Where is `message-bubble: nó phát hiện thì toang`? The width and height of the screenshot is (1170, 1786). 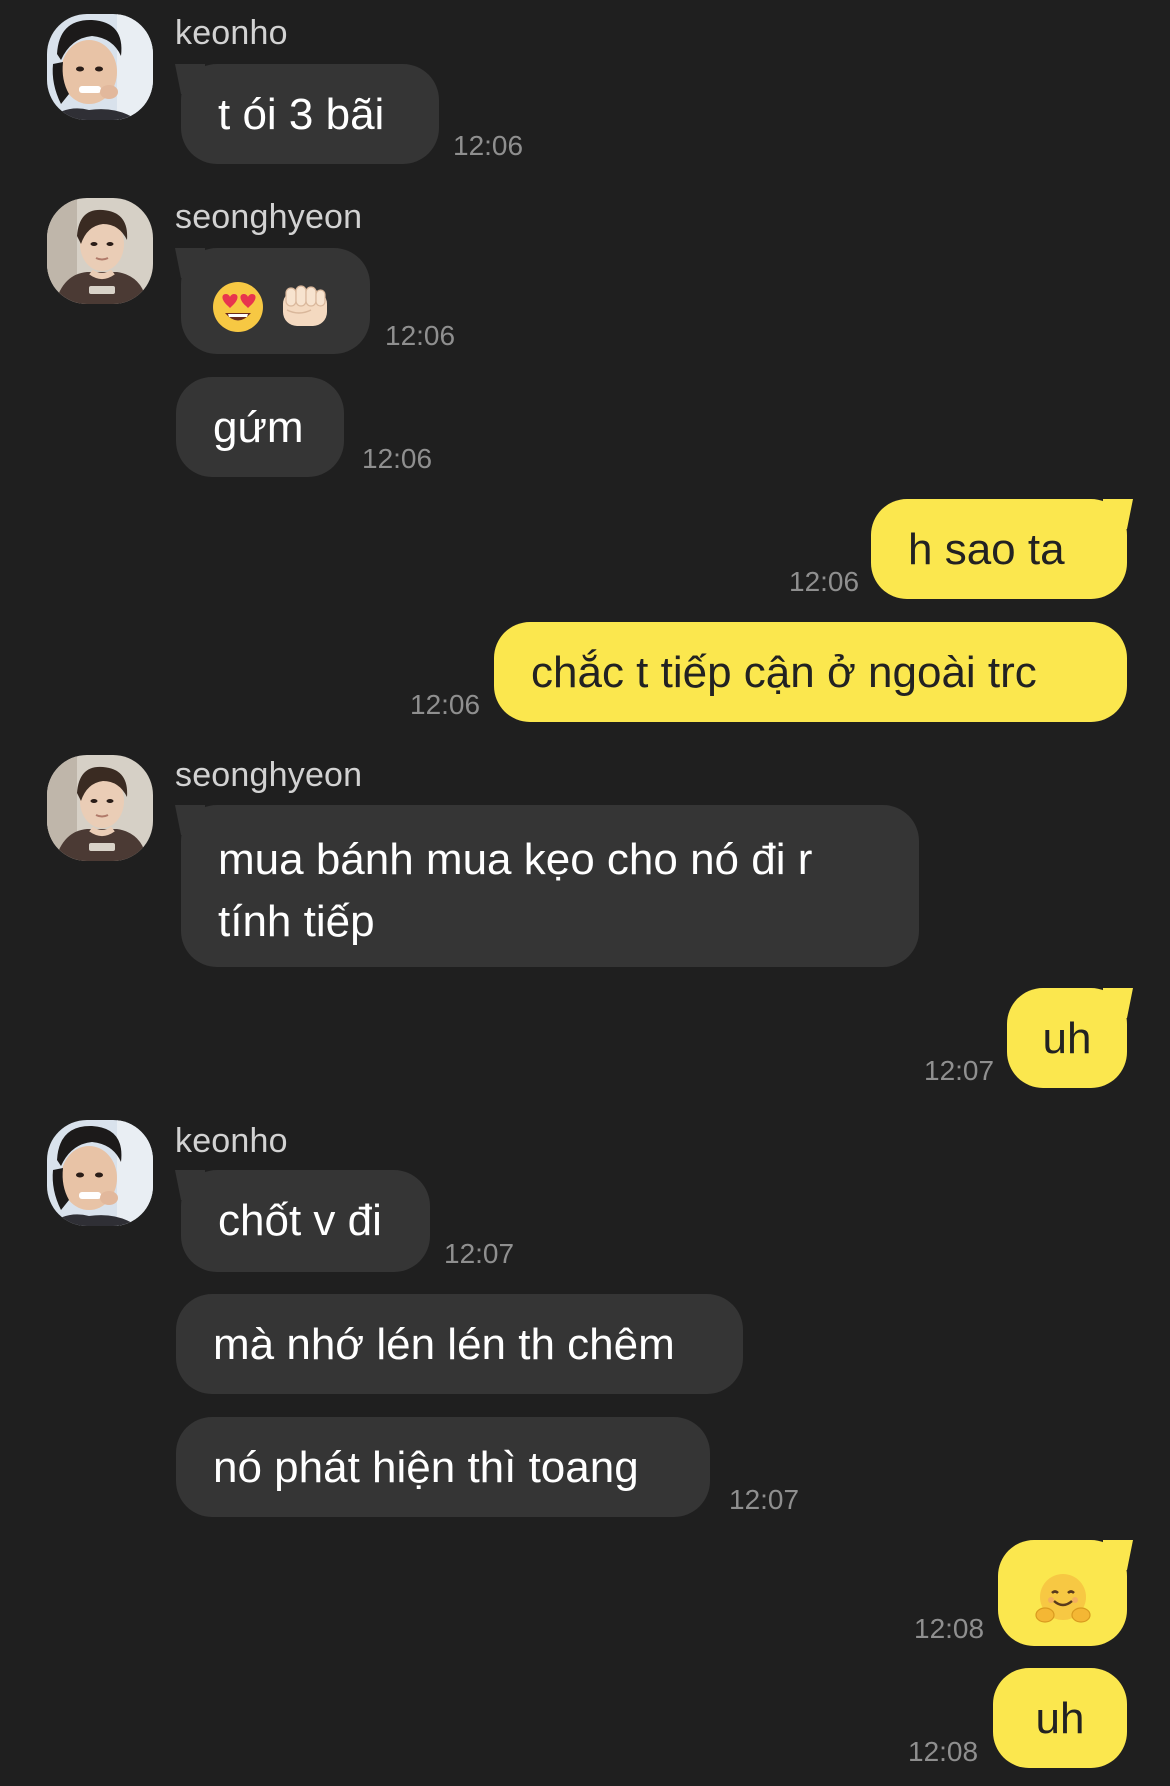
message-bubble: nó phát hiện thì toang is located at coordinates (443, 1467).